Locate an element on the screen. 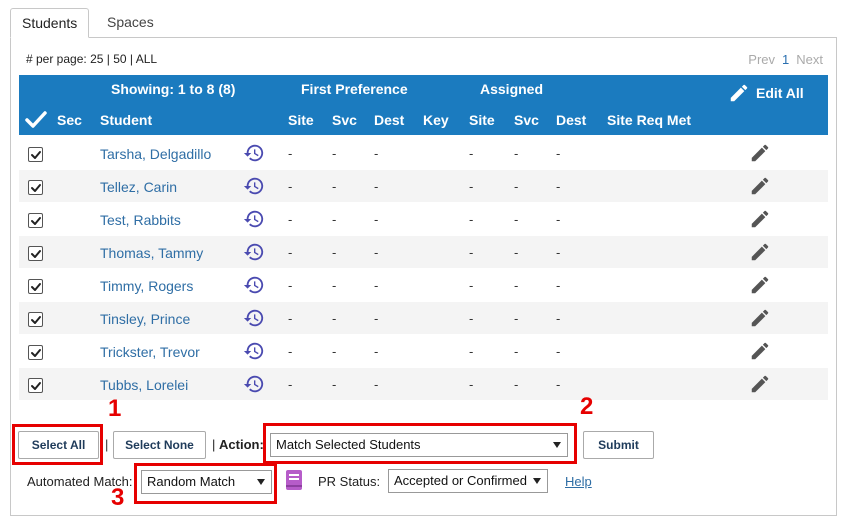 This screenshot has width=850, height=524. tab-bar: Students Spaces is located at coordinates (423, 23).